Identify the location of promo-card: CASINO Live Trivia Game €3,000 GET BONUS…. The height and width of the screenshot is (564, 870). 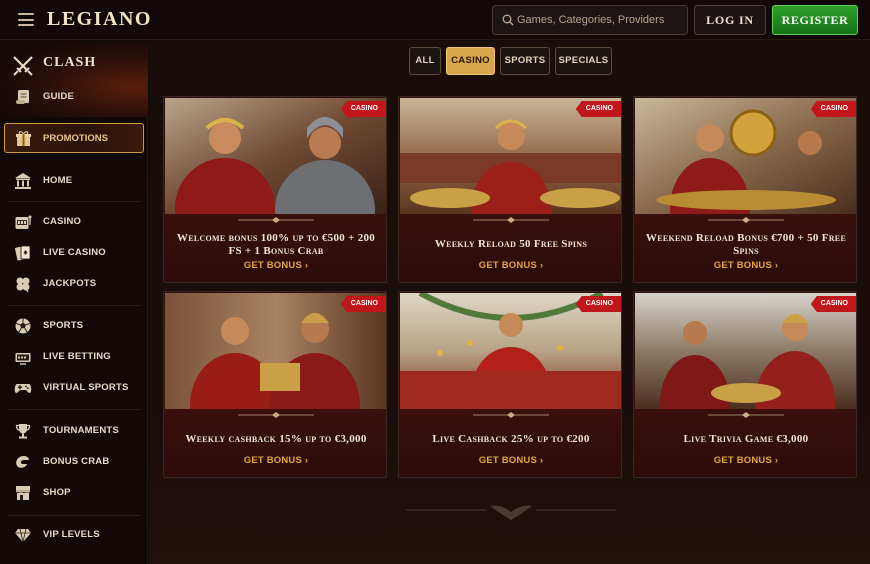
(745, 384).